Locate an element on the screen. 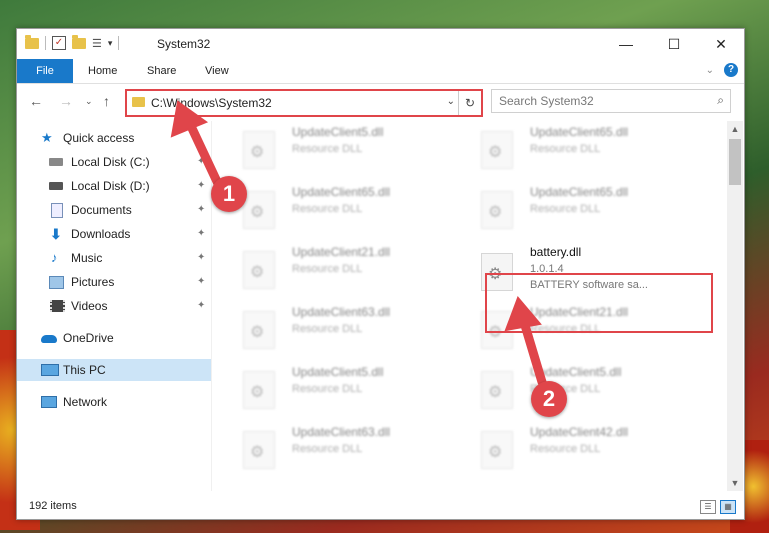 This screenshot has height=533, width=769. callout-badge-1: 1 is located at coordinates (229, 194).